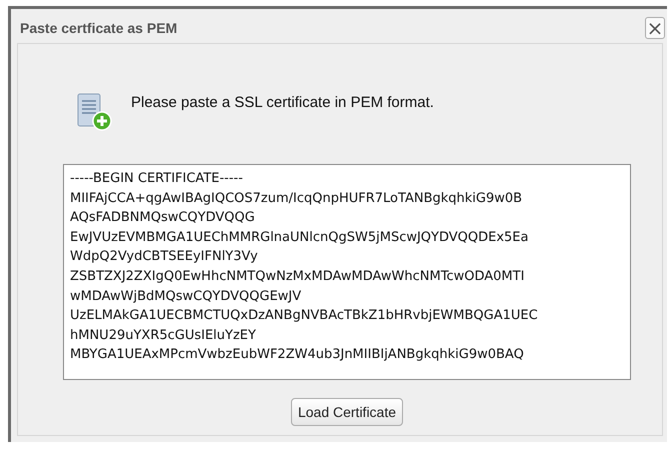  I want to click on load-certificate-button: Load Certificate, so click(347, 412).